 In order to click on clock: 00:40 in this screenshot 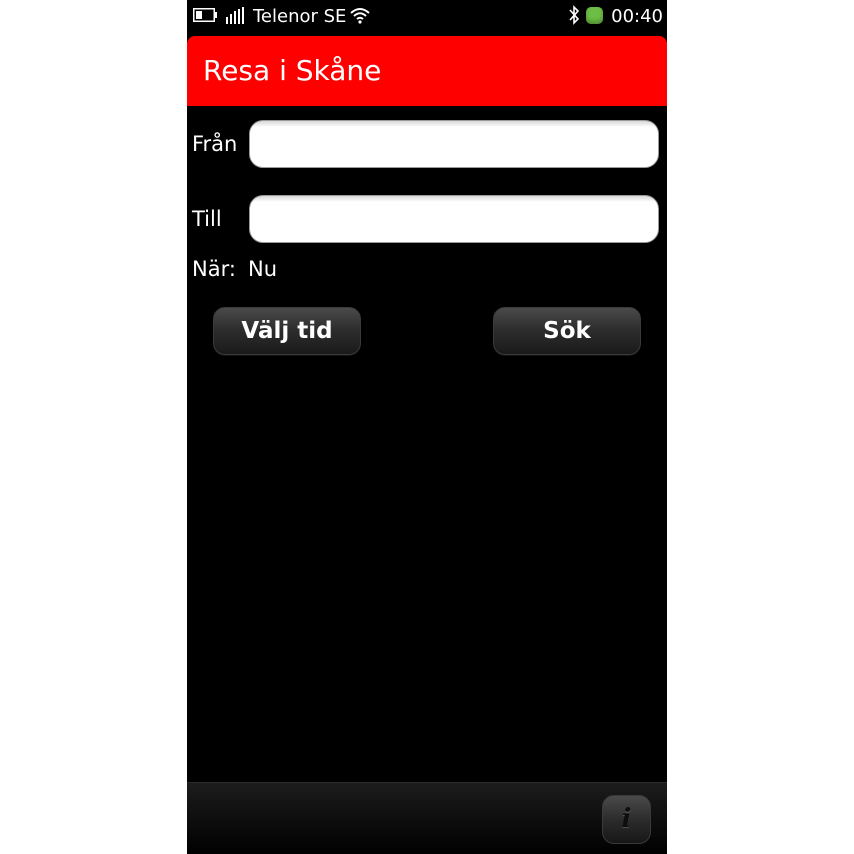, I will do `click(637, 16)`.